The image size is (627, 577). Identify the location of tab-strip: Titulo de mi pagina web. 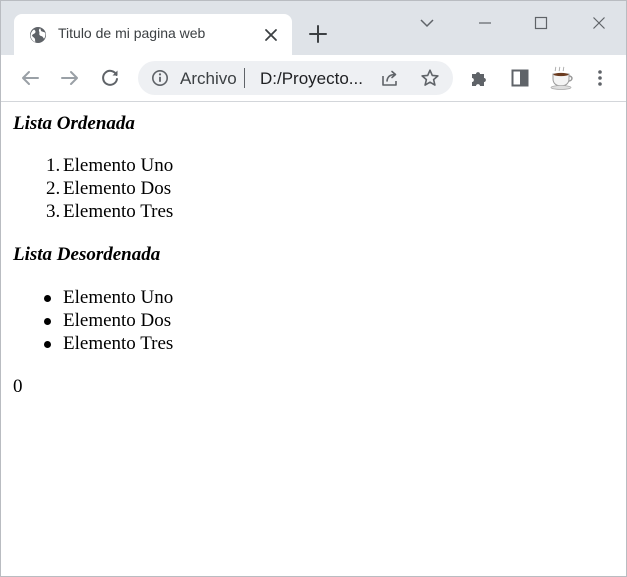
(313, 28).